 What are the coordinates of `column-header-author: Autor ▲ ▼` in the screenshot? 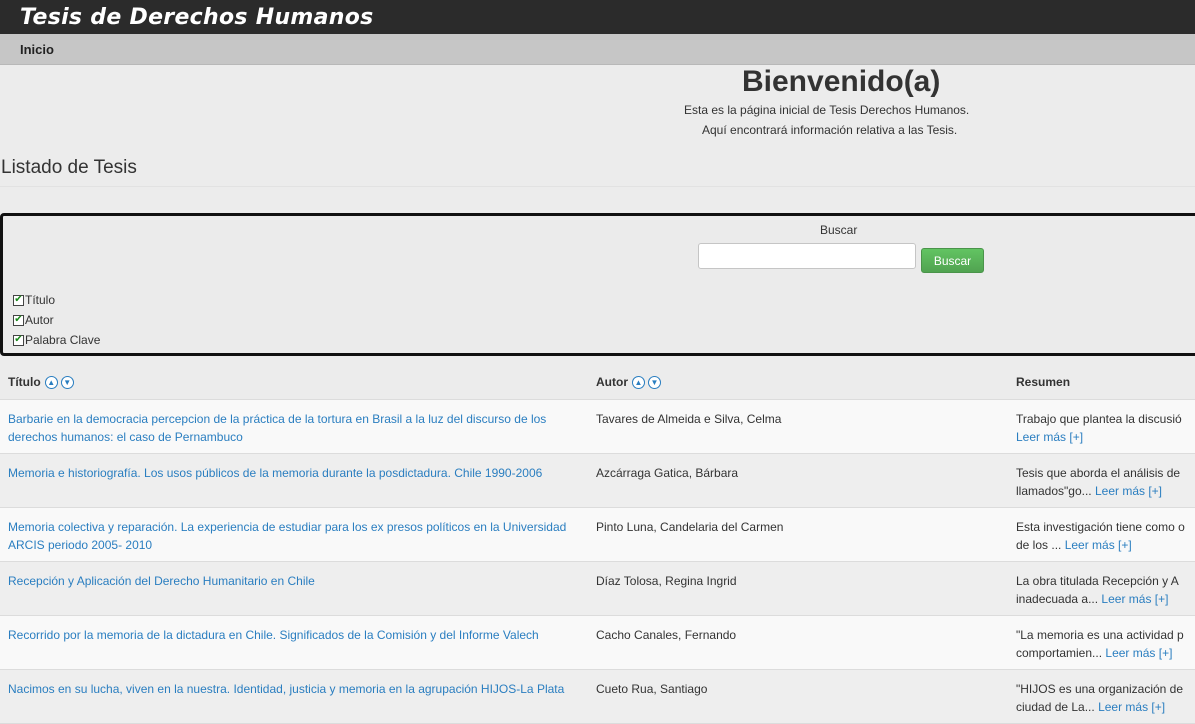 It's located at (628, 382).